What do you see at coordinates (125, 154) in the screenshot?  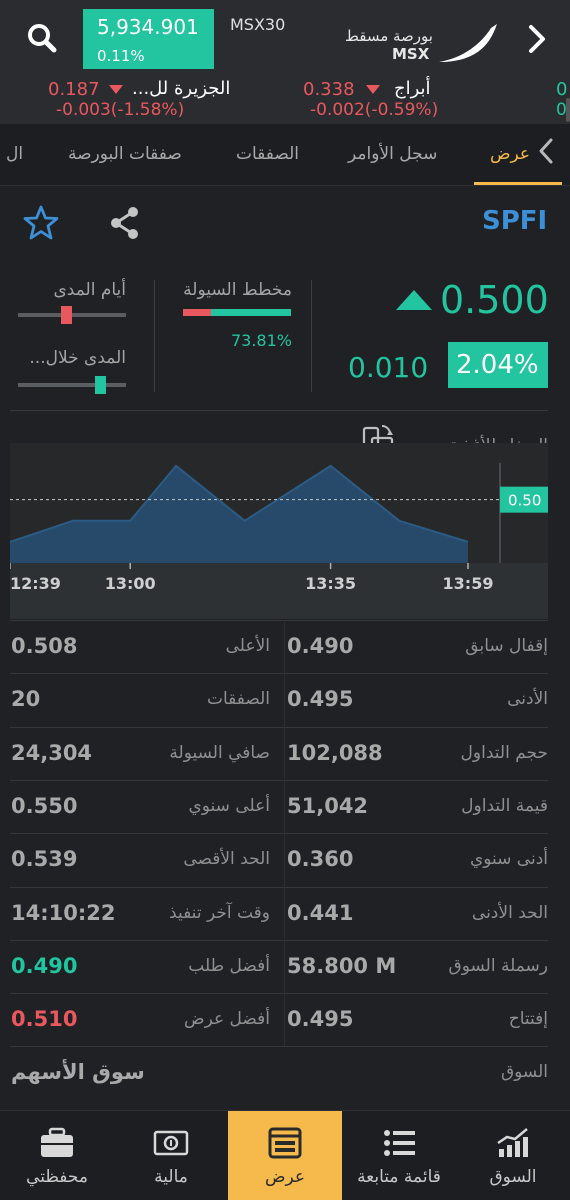 I see `tab-exchange-trades: صفقات البورصة` at bounding box center [125, 154].